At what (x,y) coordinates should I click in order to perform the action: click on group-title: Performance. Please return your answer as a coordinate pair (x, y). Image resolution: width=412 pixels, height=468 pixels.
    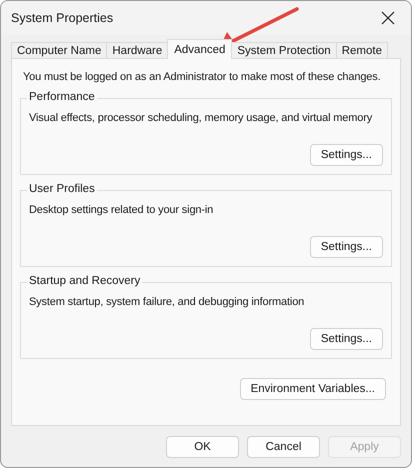
    Looking at the image, I should click on (62, 97).